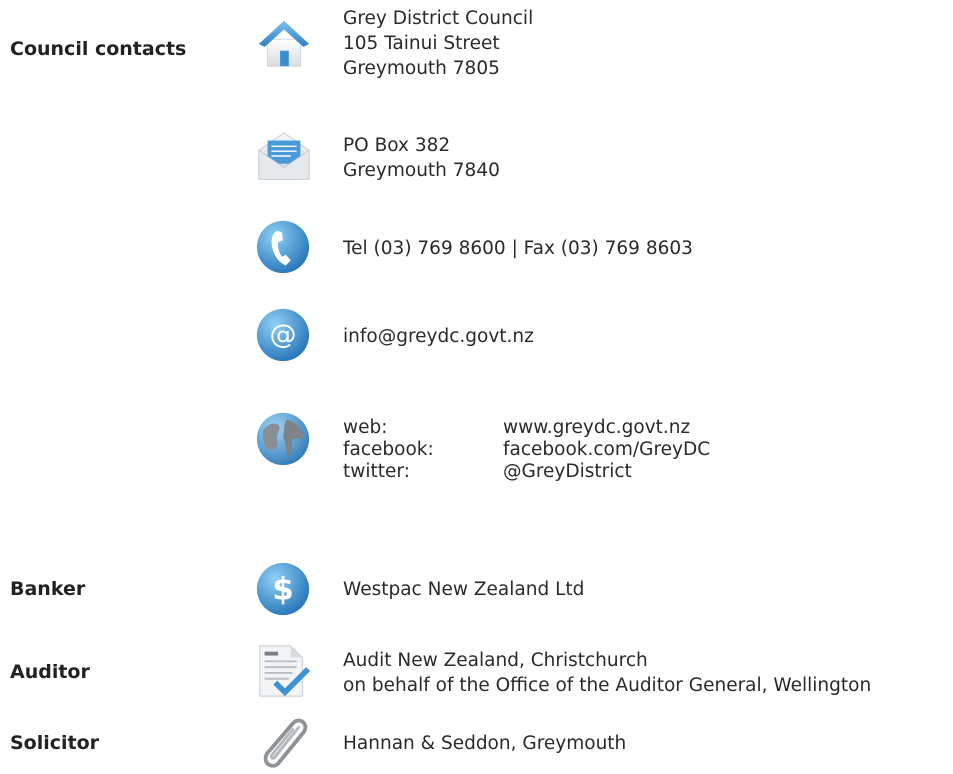  What do you see at coordinates (596, 428) in the screenshot?
I see `web-link: www.greydc.govt.nz` at bounding box center [596, 428].